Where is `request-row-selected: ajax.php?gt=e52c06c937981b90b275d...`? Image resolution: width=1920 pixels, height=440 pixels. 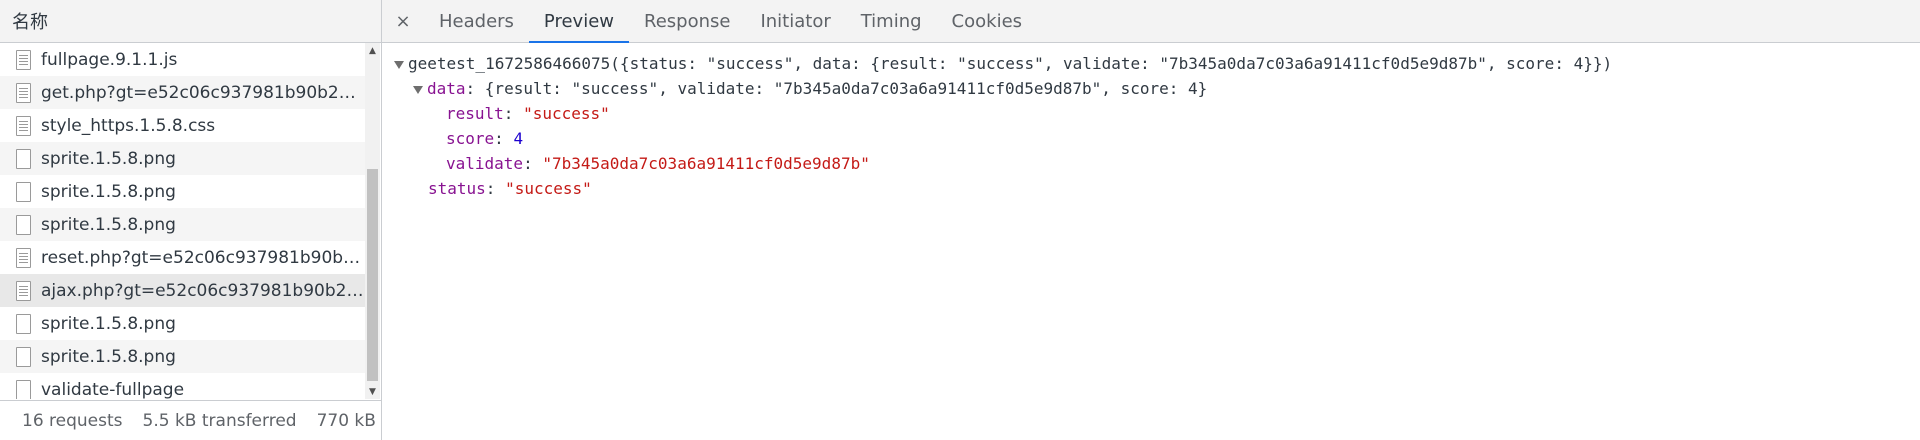 request-row-selected: ajax.php?gt=e52c06c937981b90b275d... is located at coordinates (182, 290).